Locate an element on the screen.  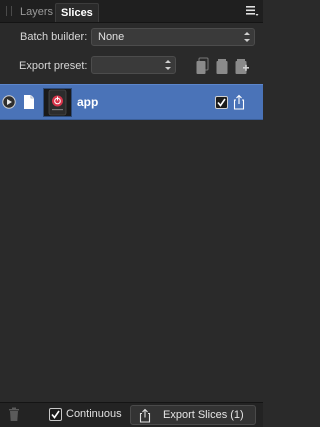
continuous-checkbox is located at coordinates (55, 414).